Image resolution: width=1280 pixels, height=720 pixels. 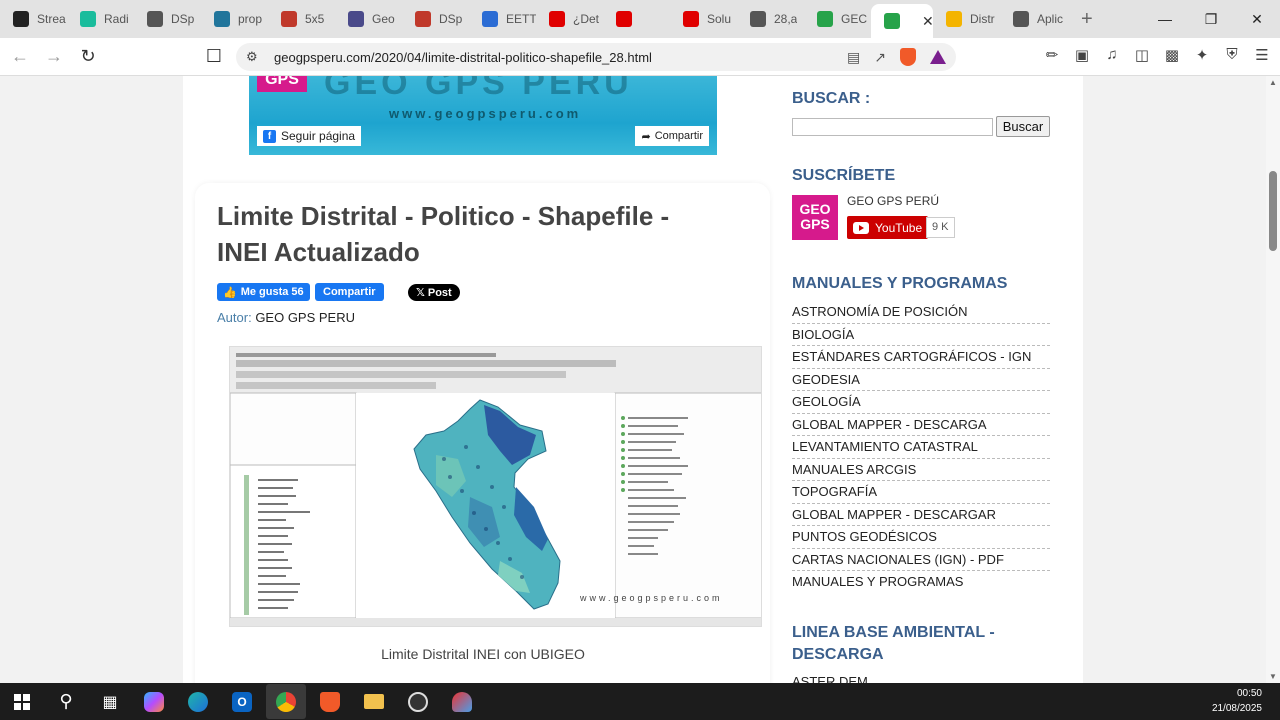 What do you see at coordinates (815, 217) in the screenshot?
I see `channel-logo: GEO GPS` at bounding box center [815, 217].